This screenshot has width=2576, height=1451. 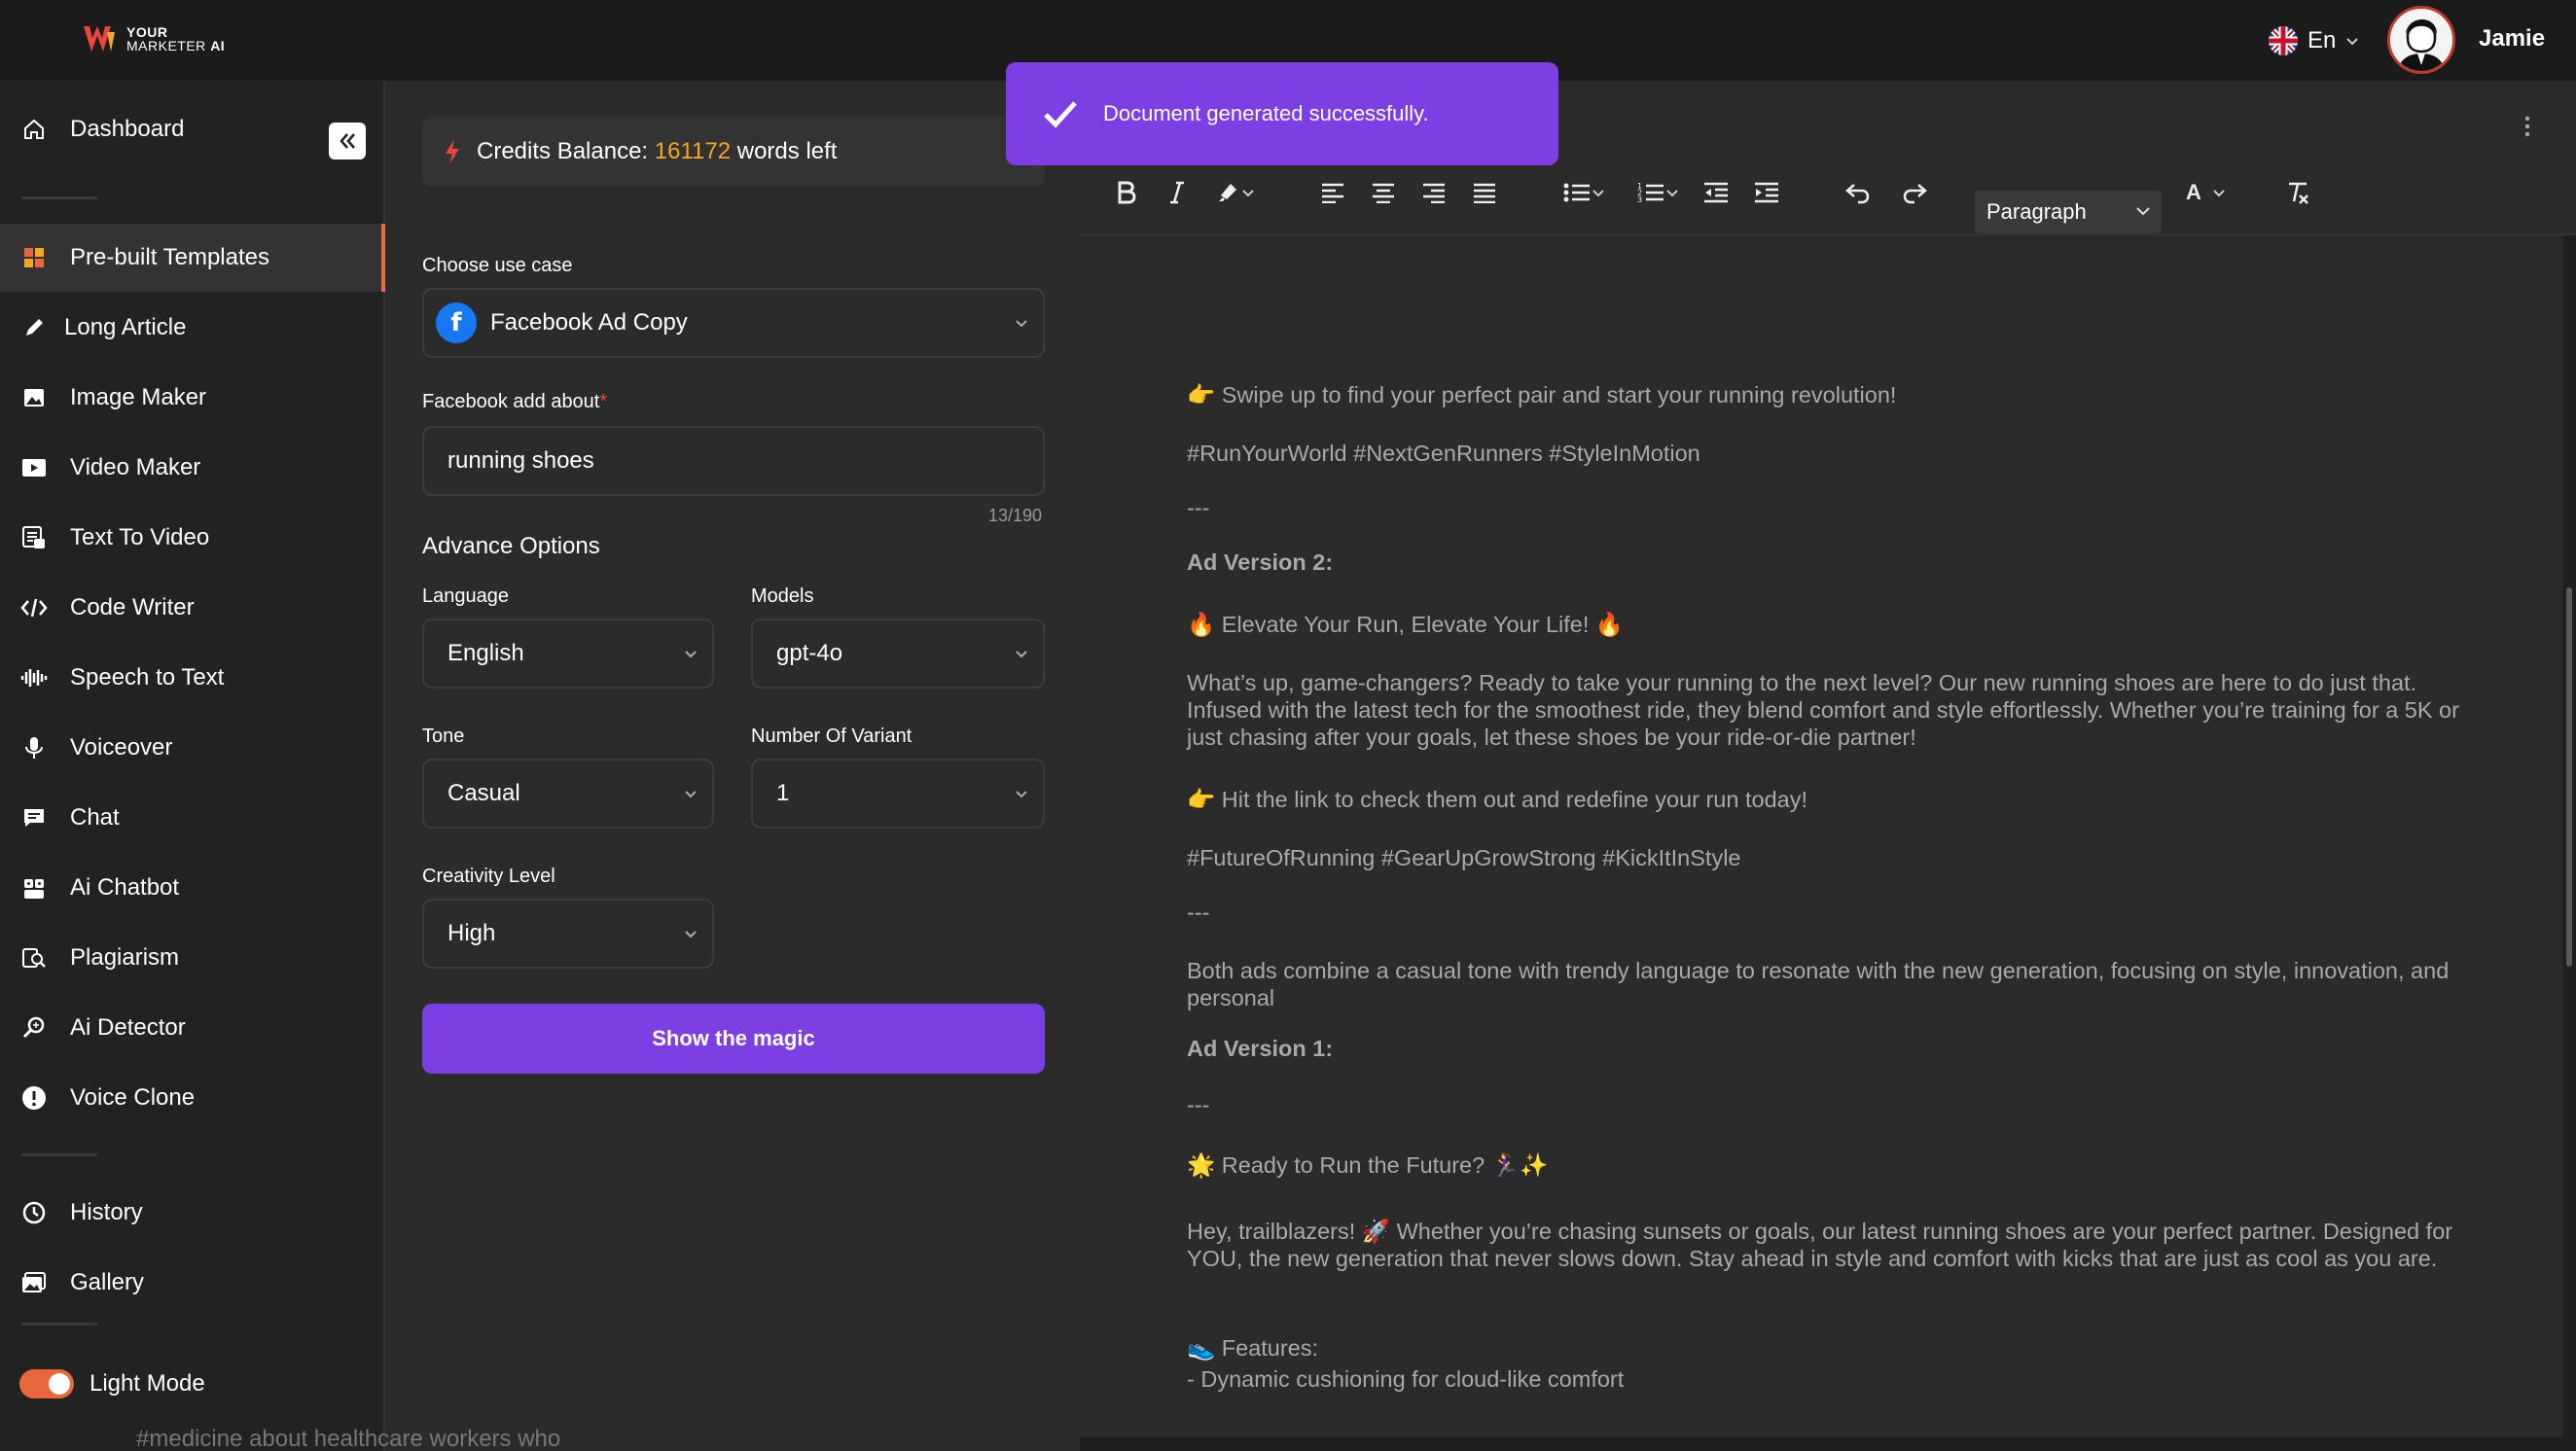 I want to click on redo-button, so click(x=1914, y=192).